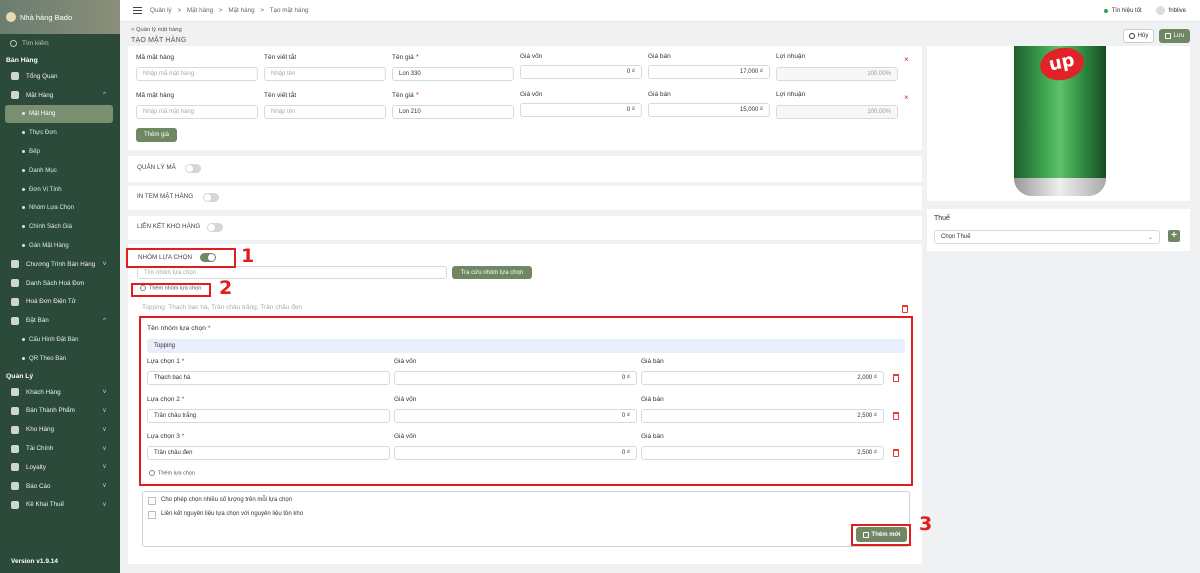 This screenshot has width=1200, height=573. I want to click on sidebar-item-label: Khách Hàng, so click(43, 392).